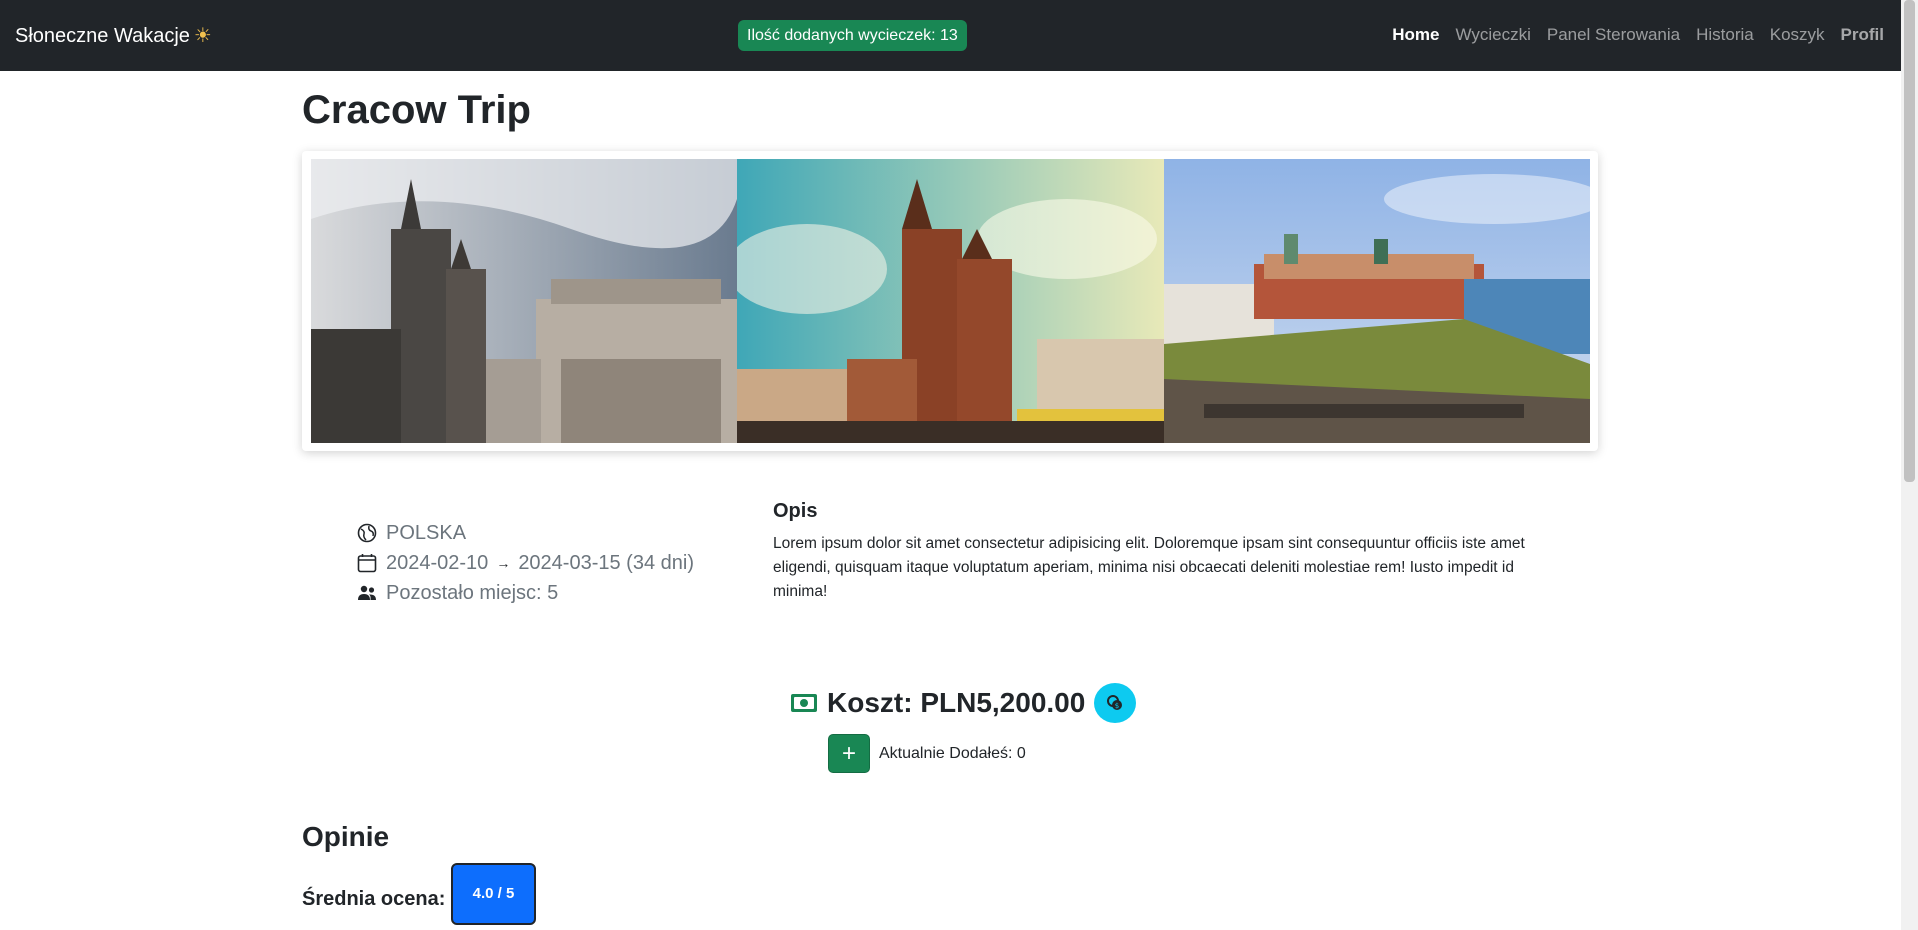 The height and width of the screenshot is (930, 1918). Describe the element at coordinates (804, 703) in the screenshot. I see `cash-icon` at that location.